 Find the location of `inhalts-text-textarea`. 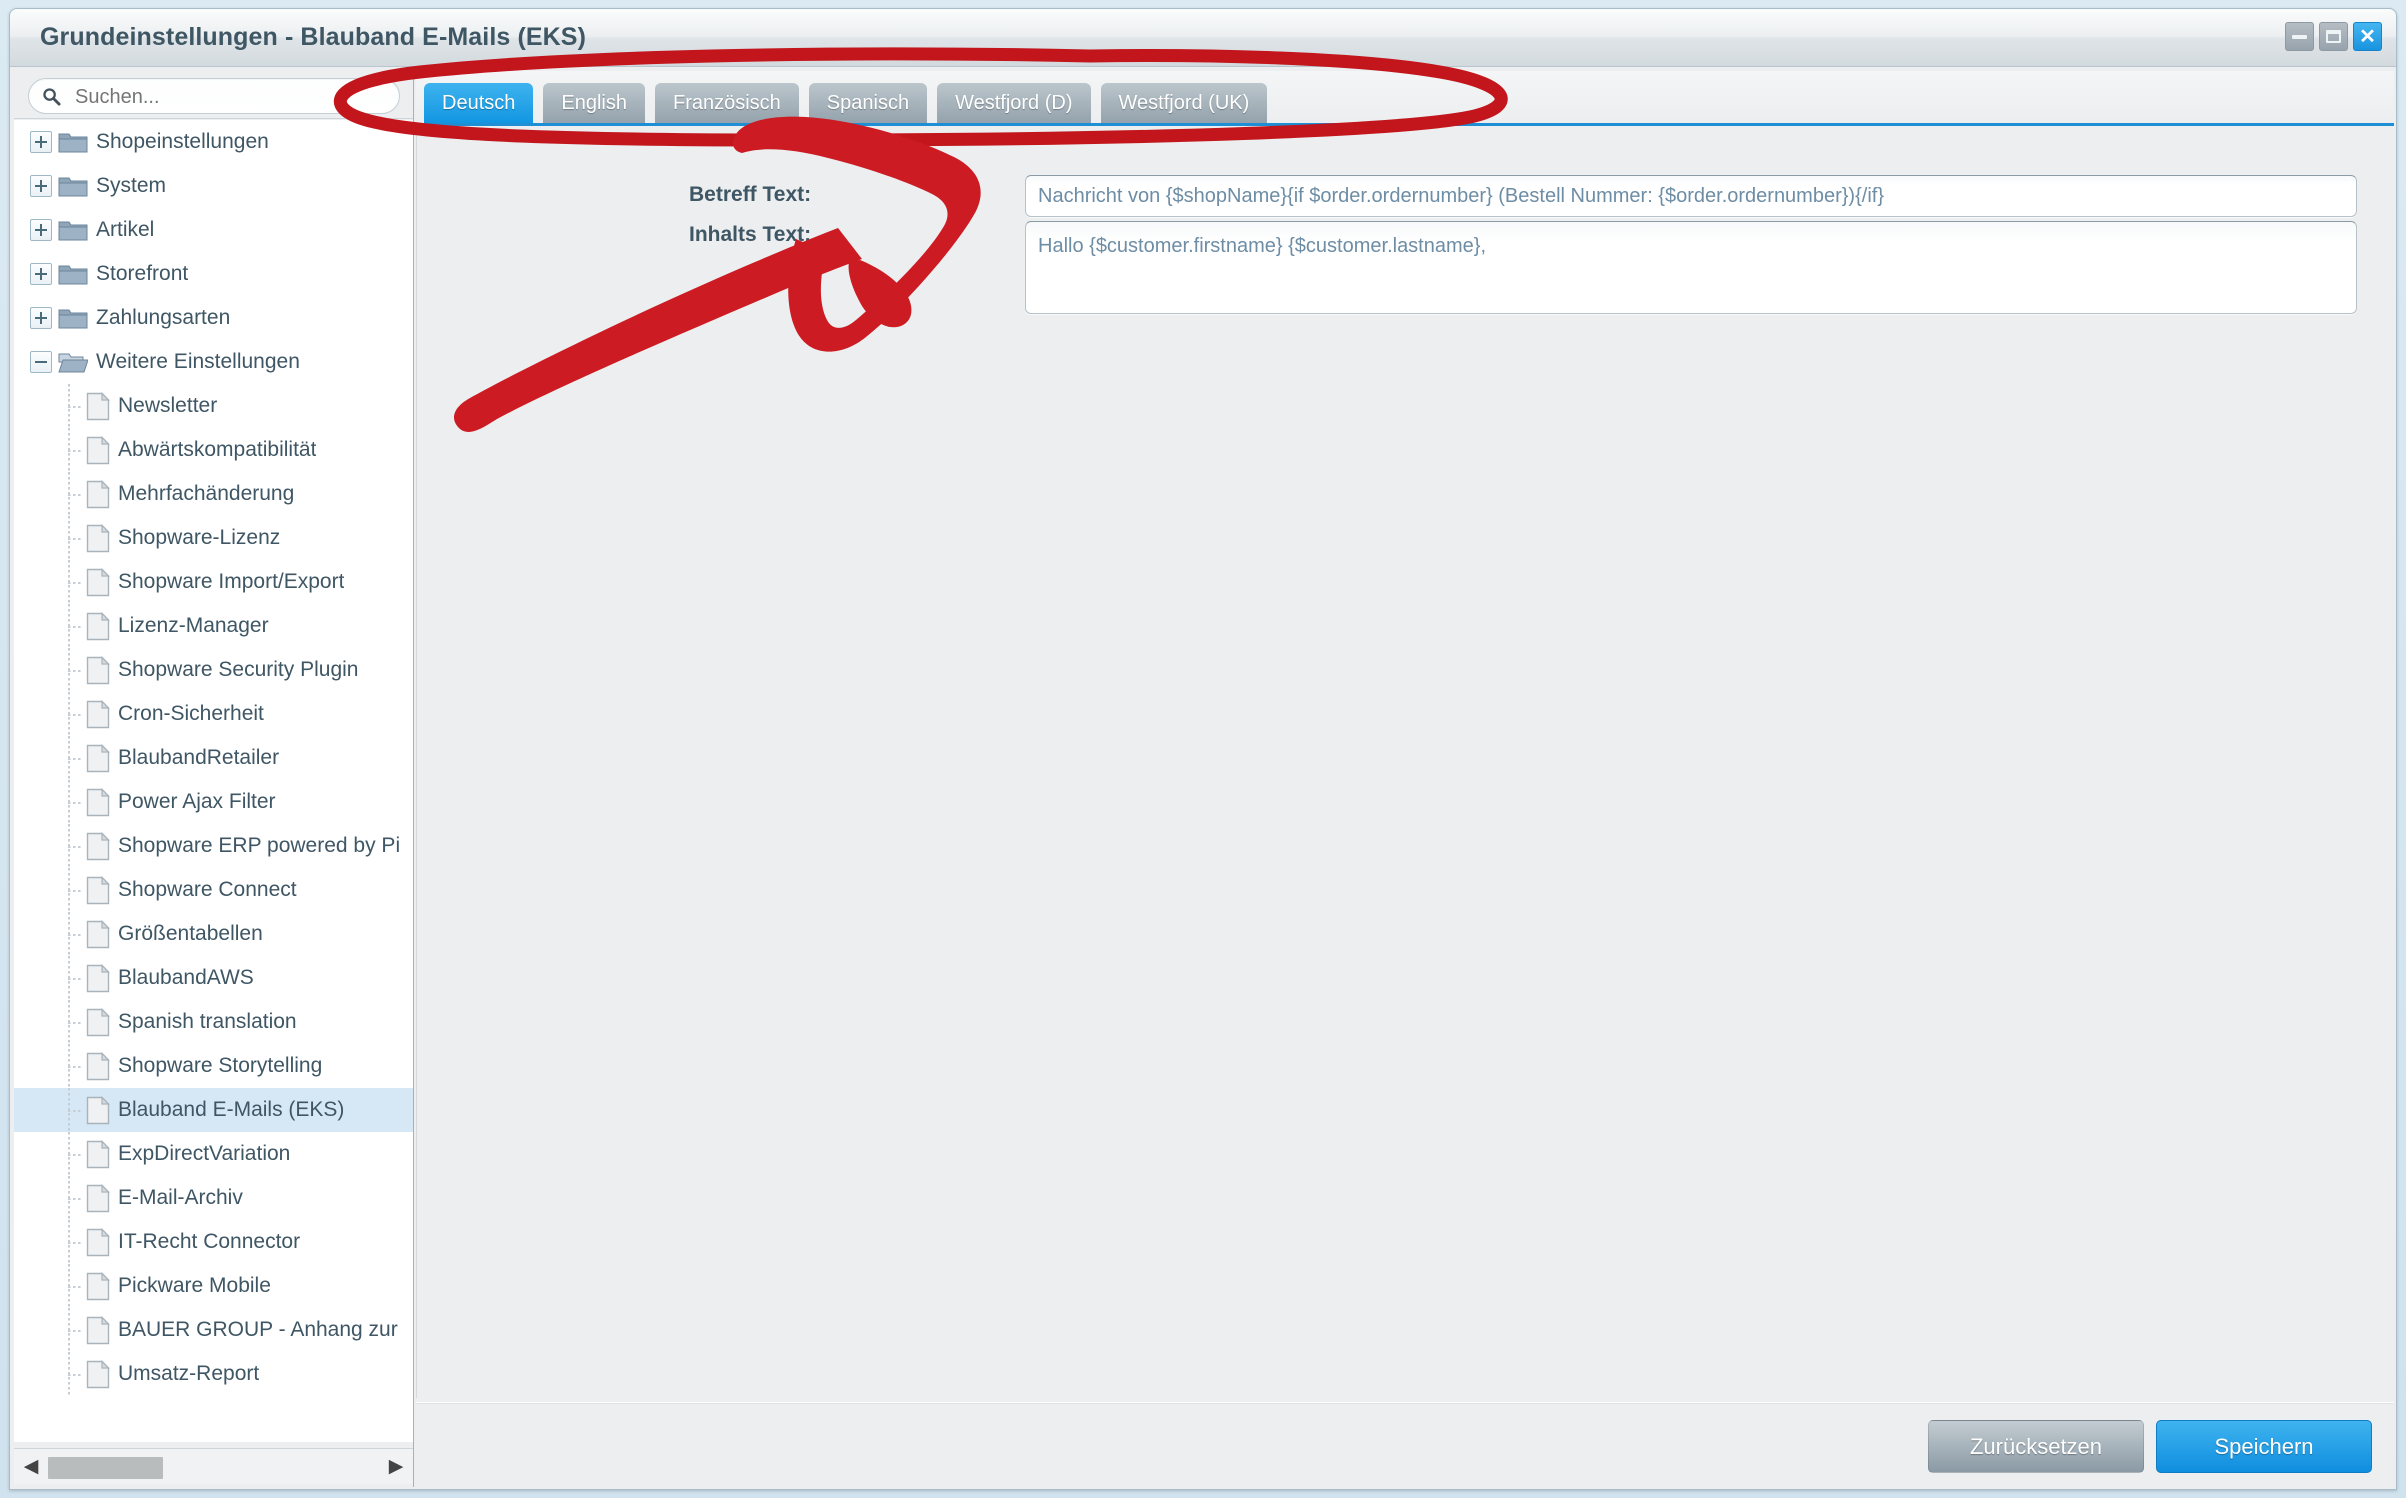

inhalts-text-textarea is located at coordinates (1691, 267).